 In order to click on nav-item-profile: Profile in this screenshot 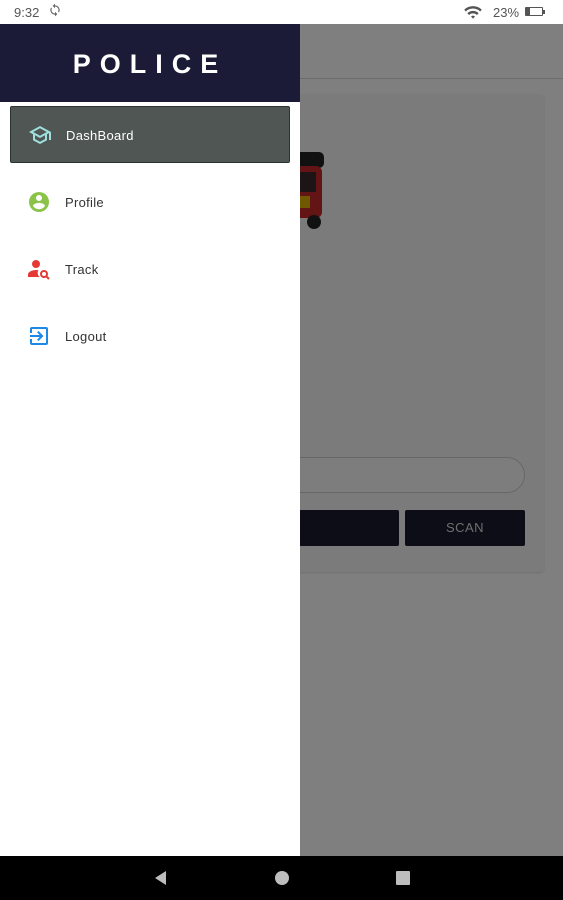, I will do `click(150, 202)`.